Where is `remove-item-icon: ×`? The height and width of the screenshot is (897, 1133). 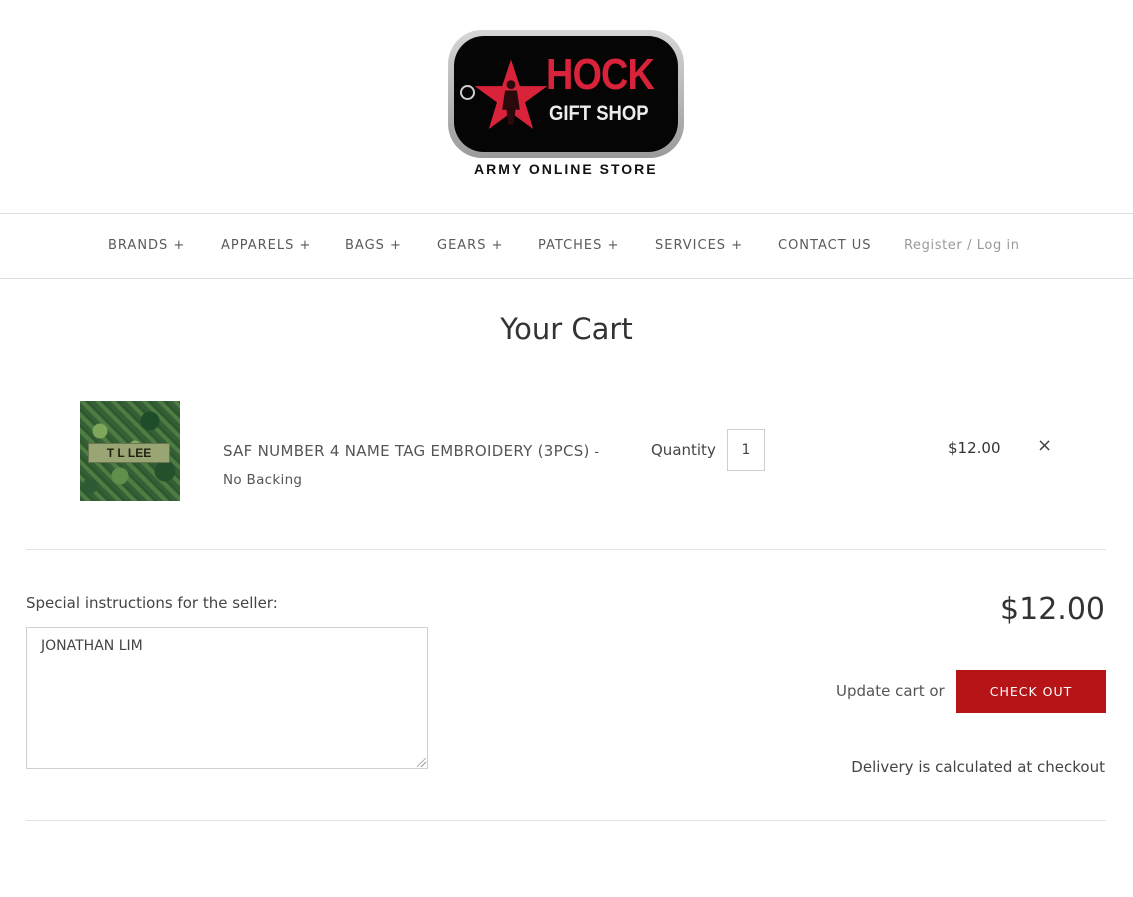 remove-item-icon: × is located at coordinates (1044, 446).